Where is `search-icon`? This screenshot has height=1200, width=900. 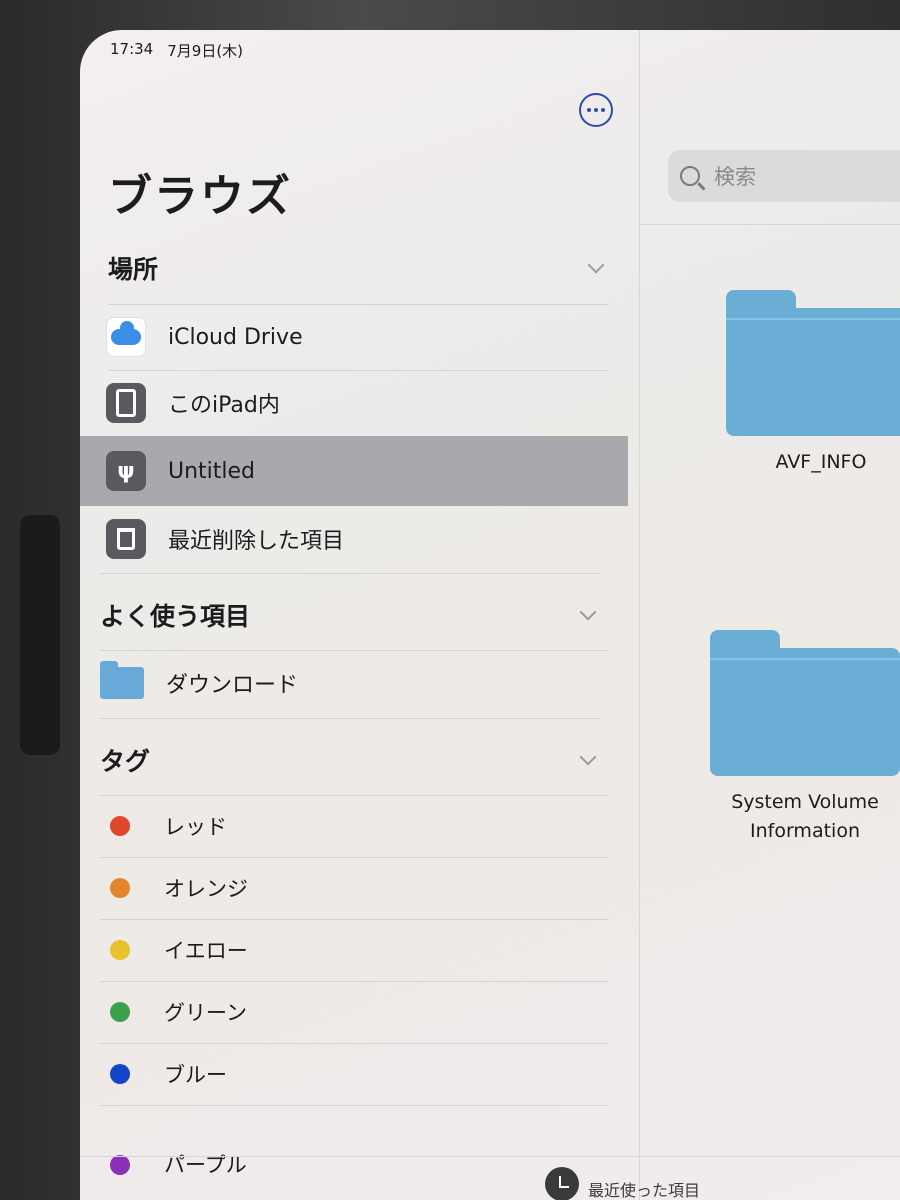 search-icon is located at coordinates (690, 176).